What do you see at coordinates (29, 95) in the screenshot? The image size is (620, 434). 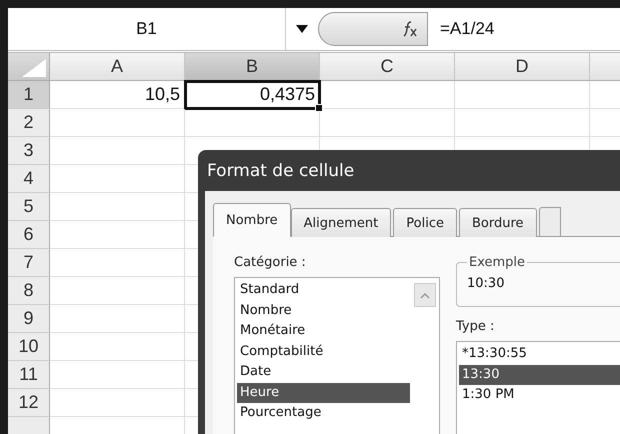 I see `row-header: 1` at bounding box center [29, 95].